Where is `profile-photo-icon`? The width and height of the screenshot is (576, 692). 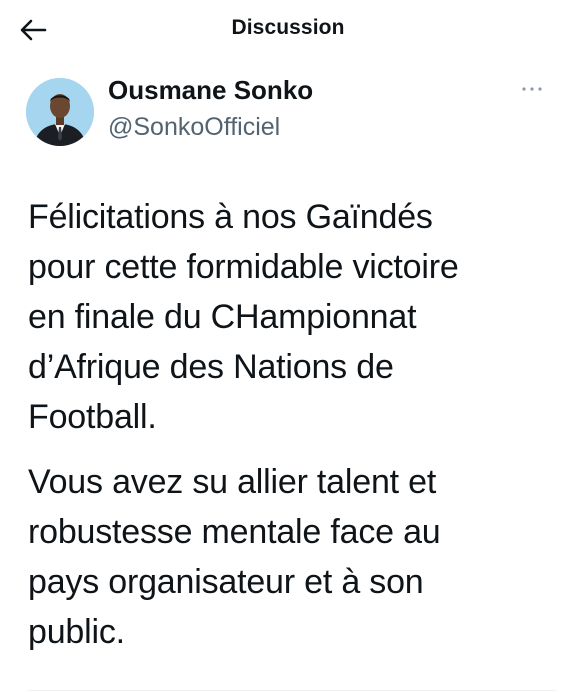 profile-photo-icon is located at coordinates (60, 112).